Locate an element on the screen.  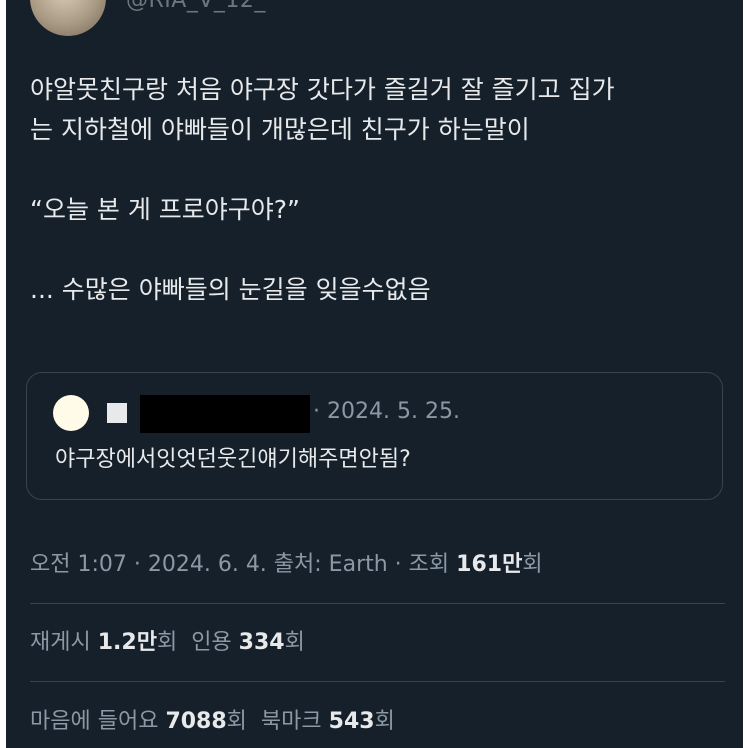
view-count: 161만 is located at coordinates (489, 564).